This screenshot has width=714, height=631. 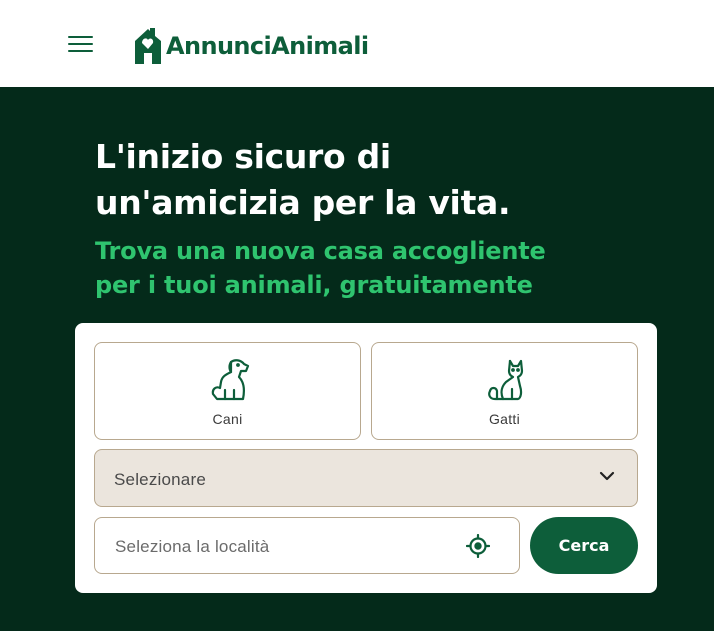 I want to click on category-dogs-button: Cani, so click(x=227, y=391).